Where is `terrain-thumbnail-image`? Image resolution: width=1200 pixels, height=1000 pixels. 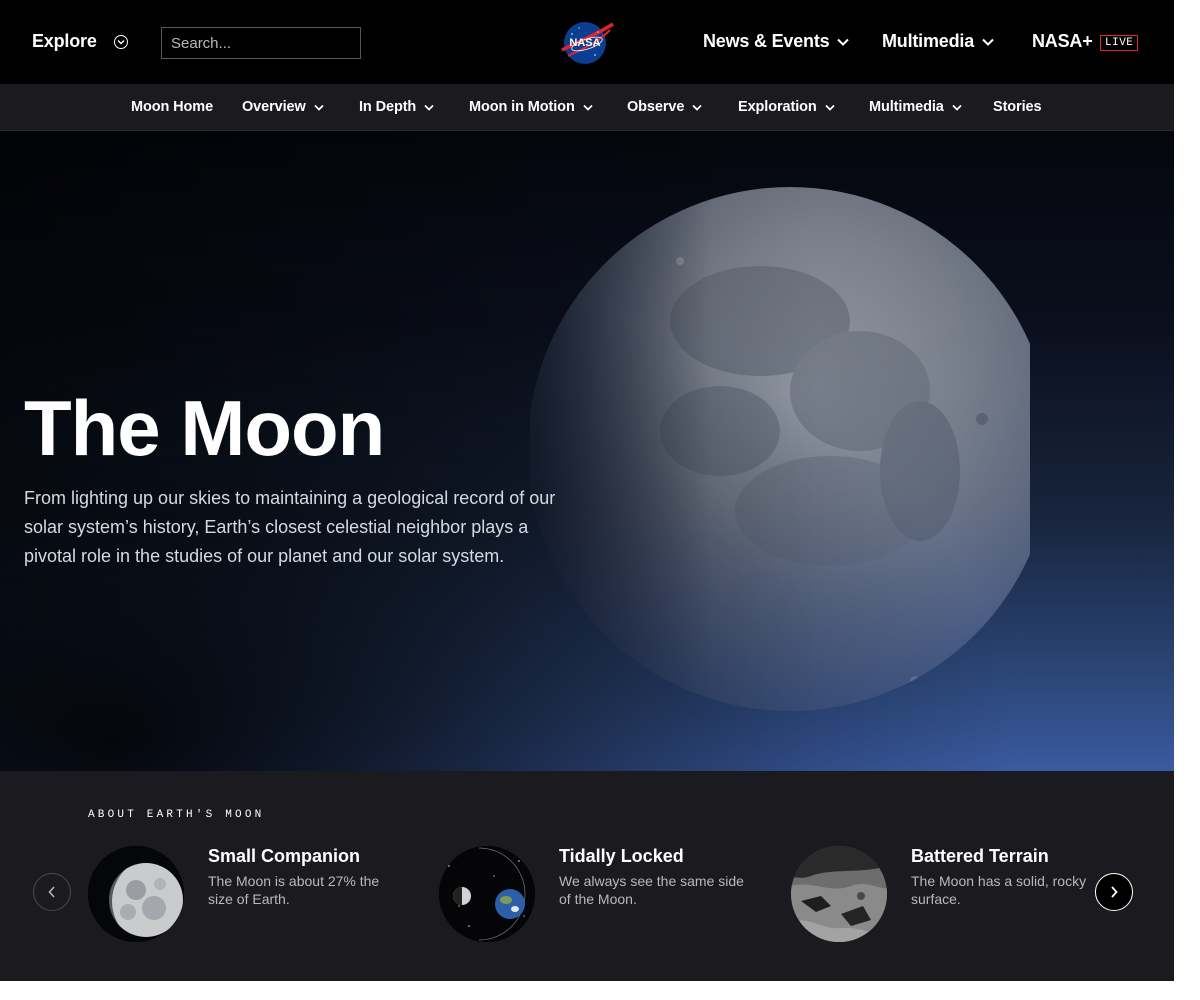 terrain-thumbnail-image is located at coordinates (839, 894).